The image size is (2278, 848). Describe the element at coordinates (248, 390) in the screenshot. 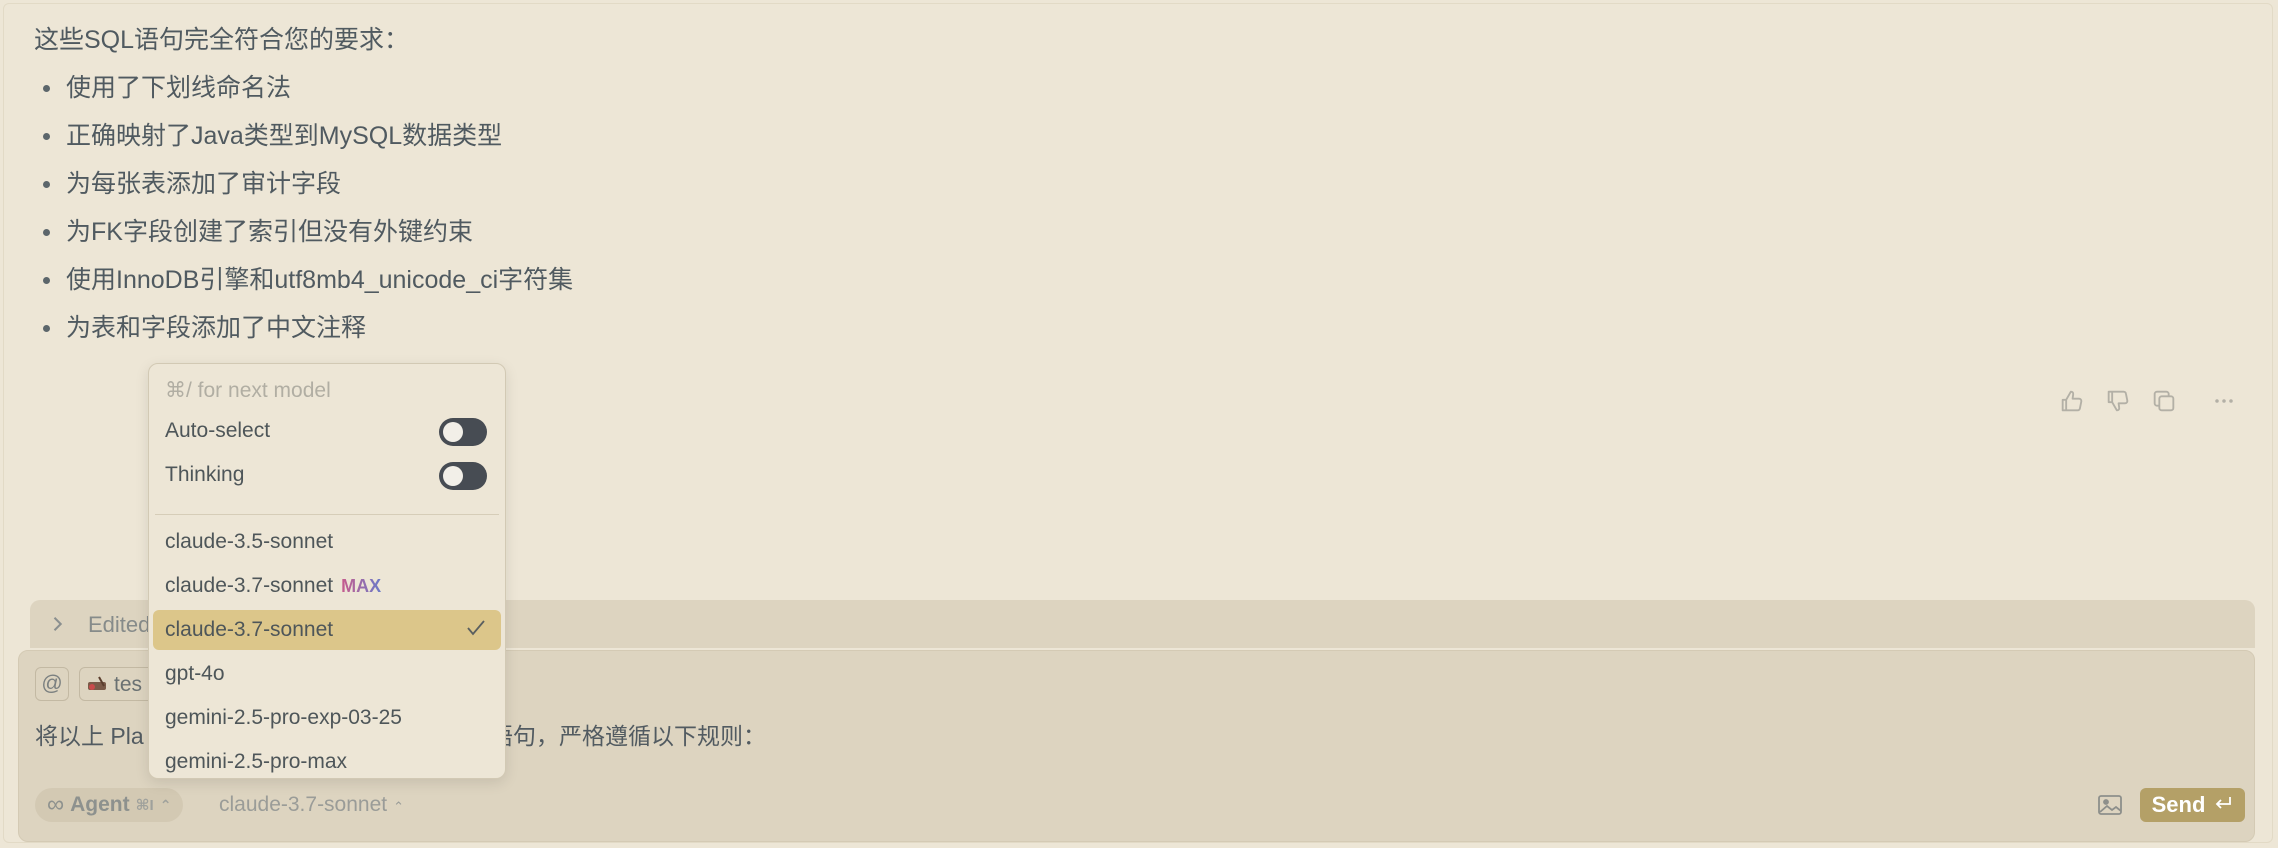

I see `dropdown-hint: ⌘/ for next model` at that location.